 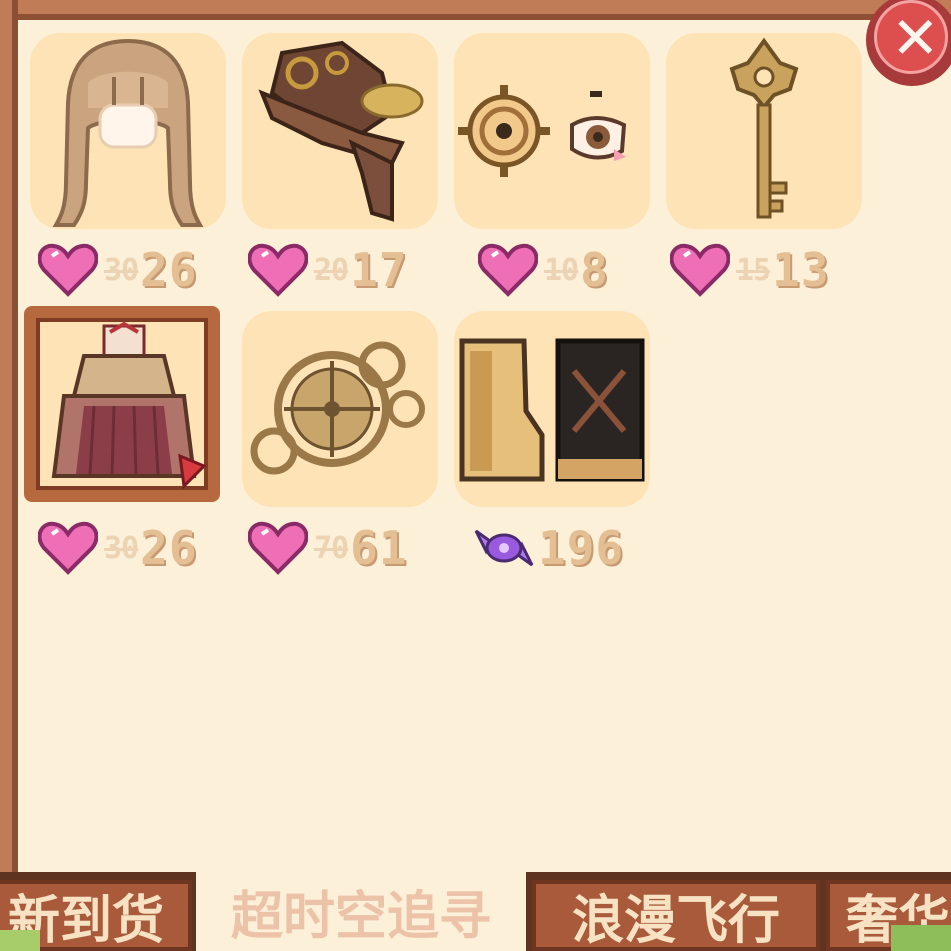 What do you see at coordinates (764, 128) in the screenshot?
I see `golden-key-icon` at bounding box center [764, 128].